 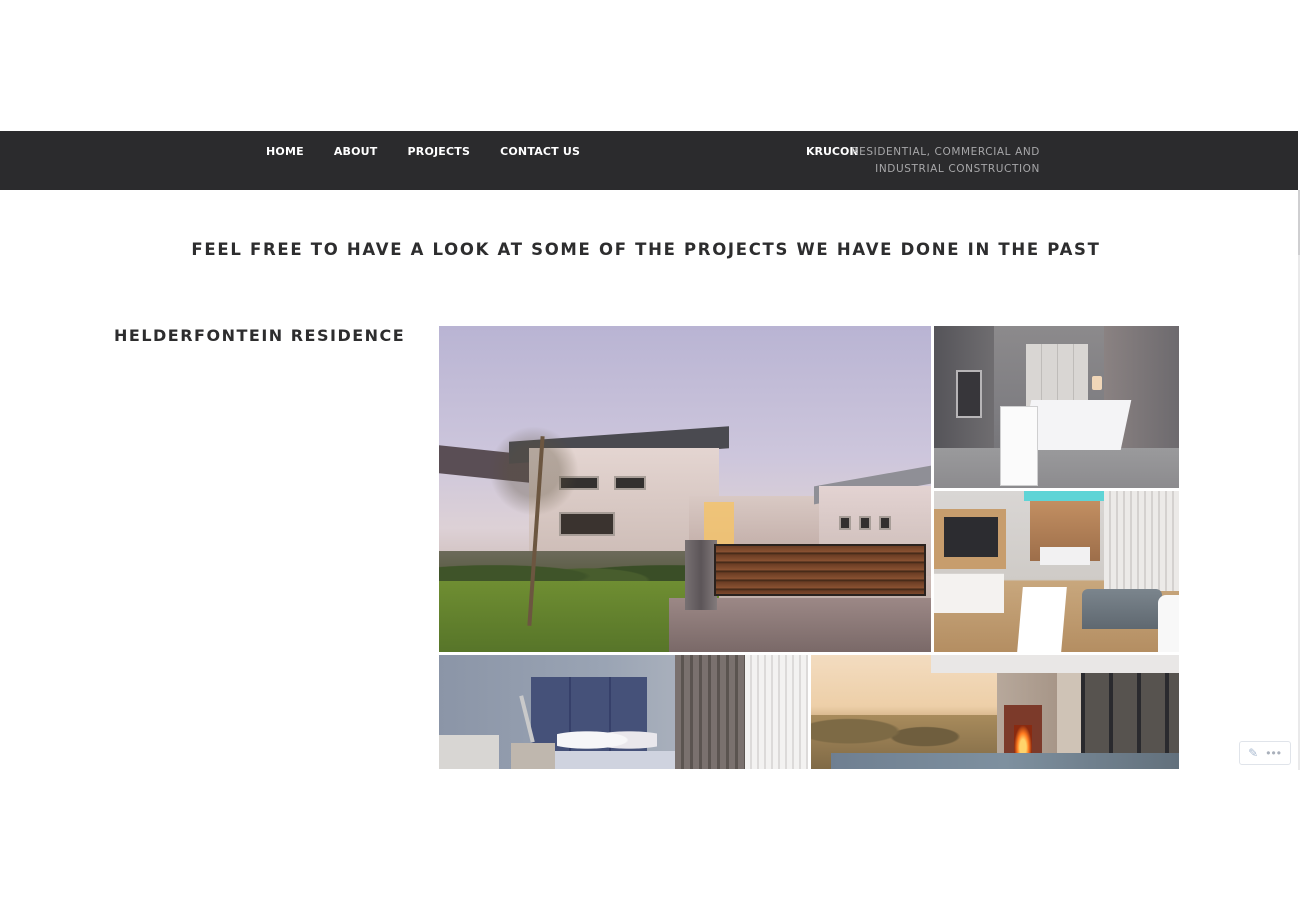 What do you see at coordinates (623, 712) in the screenshot?
I see `gallery-image-blue-bedroom` at bounding box center [623, 712].